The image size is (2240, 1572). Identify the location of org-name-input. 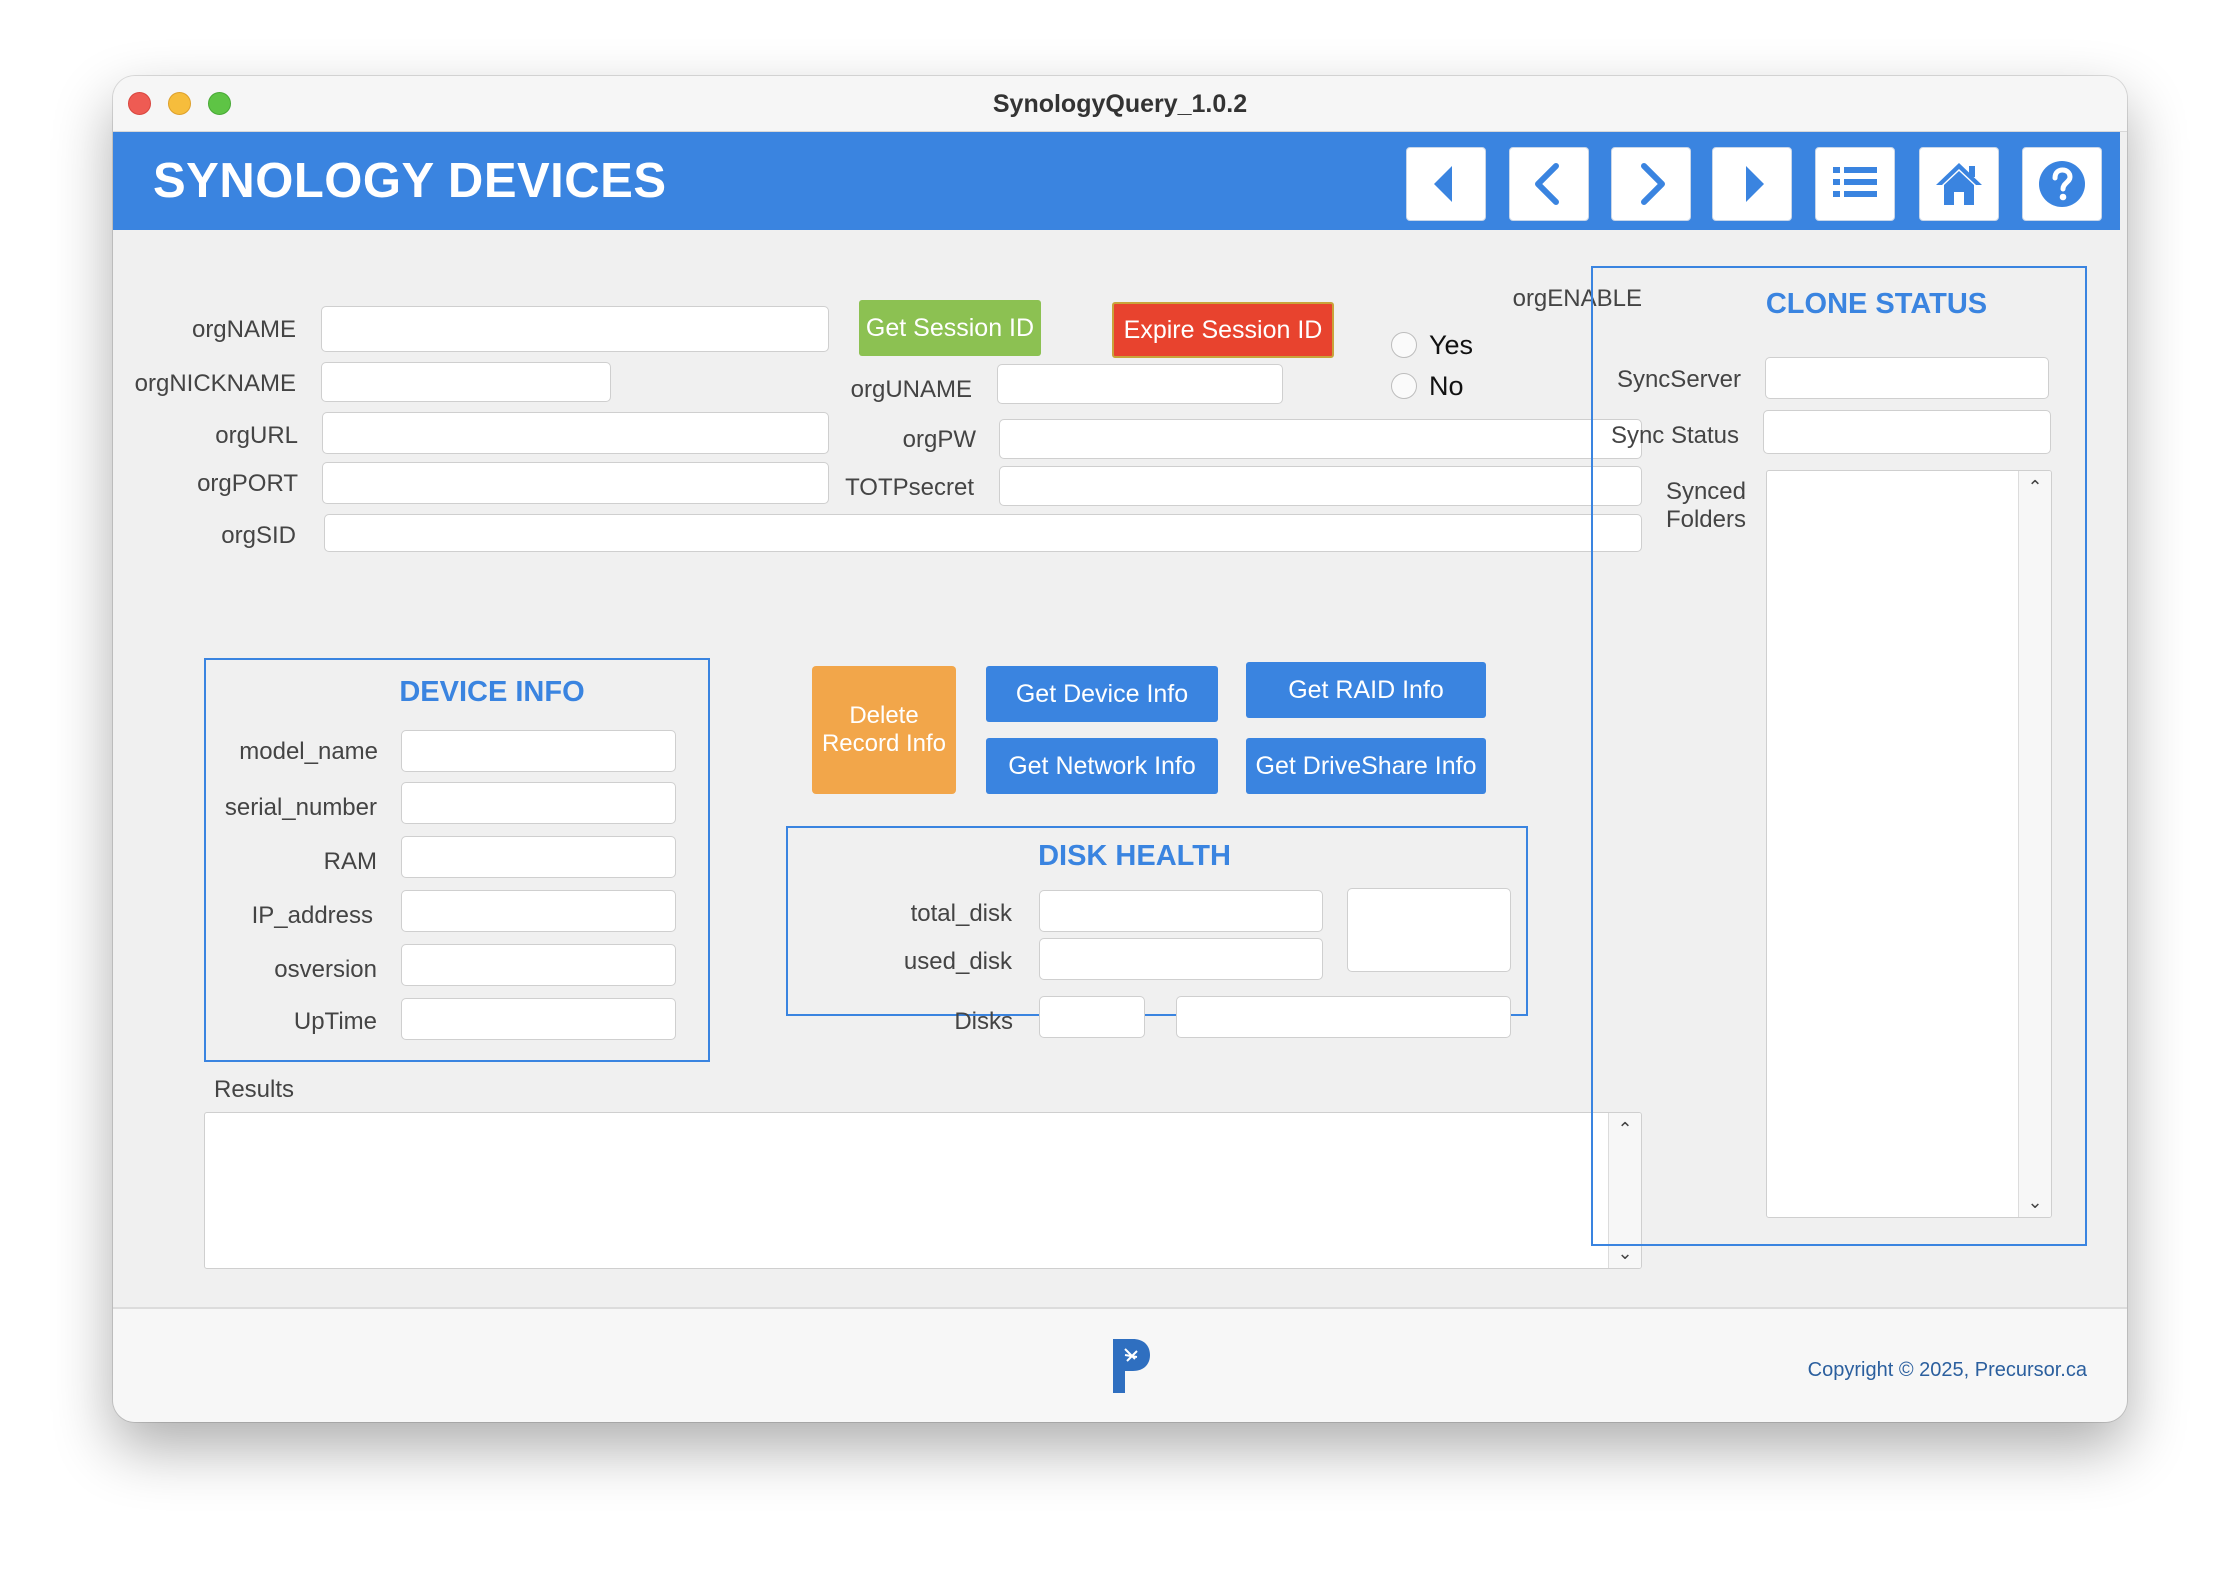
(575, 329).